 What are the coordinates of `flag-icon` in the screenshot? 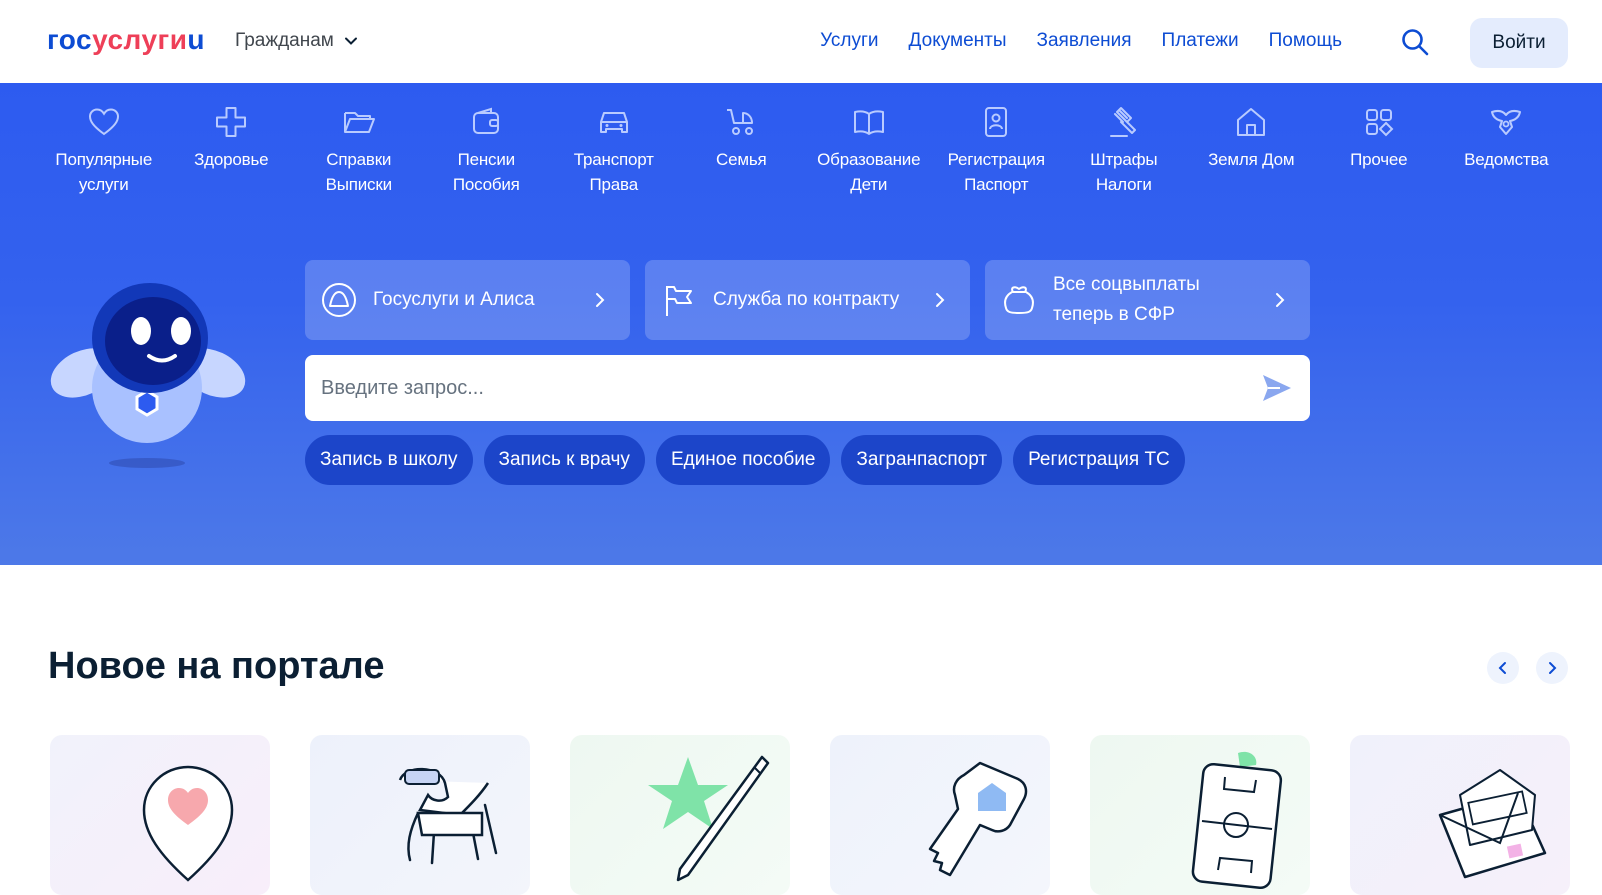 It's located at (679, 301).